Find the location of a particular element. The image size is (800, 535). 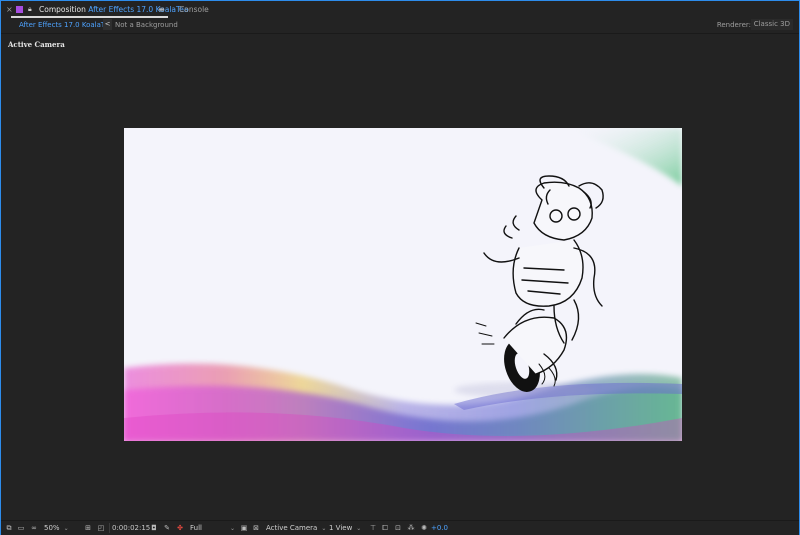

flowchart-icon: ⁂ is located at coordinates (411, 528).